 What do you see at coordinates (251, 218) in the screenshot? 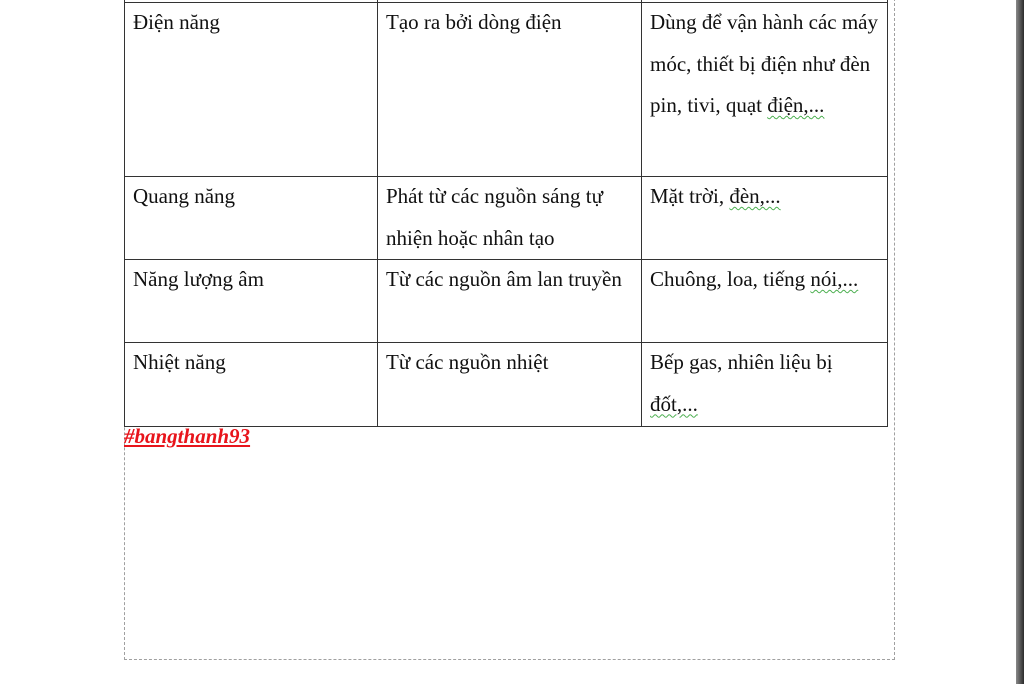
I see `energy-name-cell: Quang năng` at bounding box center [251, 218].